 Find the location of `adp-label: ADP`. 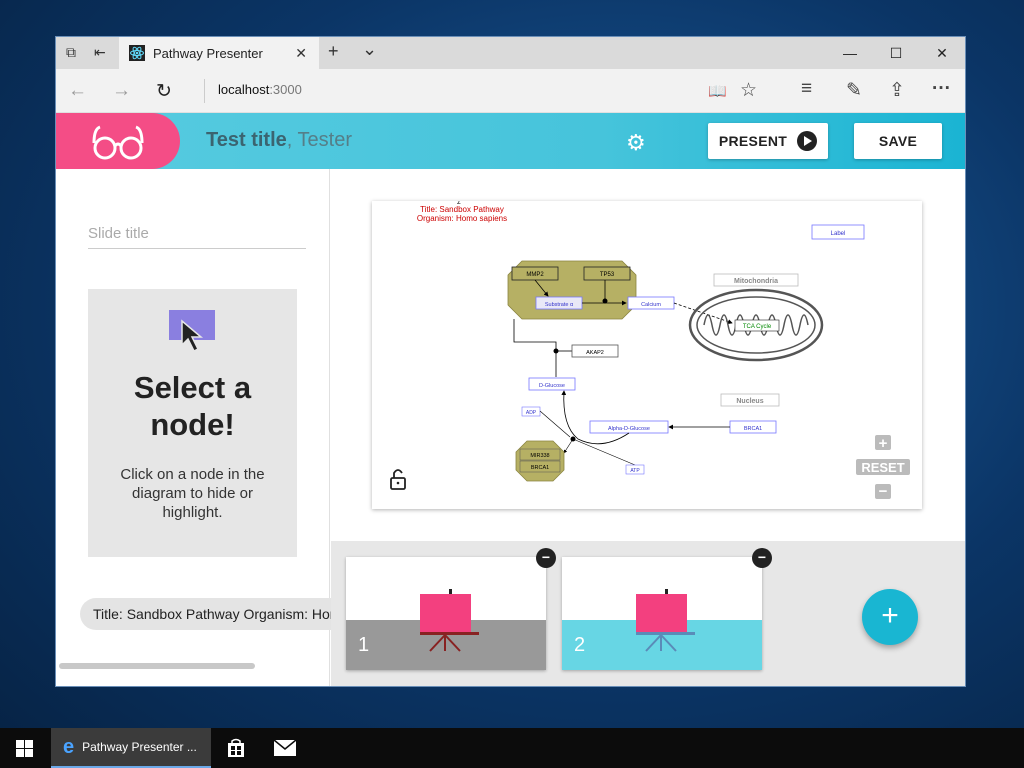

adp-label: ADP is located at coordinates (531, 413).